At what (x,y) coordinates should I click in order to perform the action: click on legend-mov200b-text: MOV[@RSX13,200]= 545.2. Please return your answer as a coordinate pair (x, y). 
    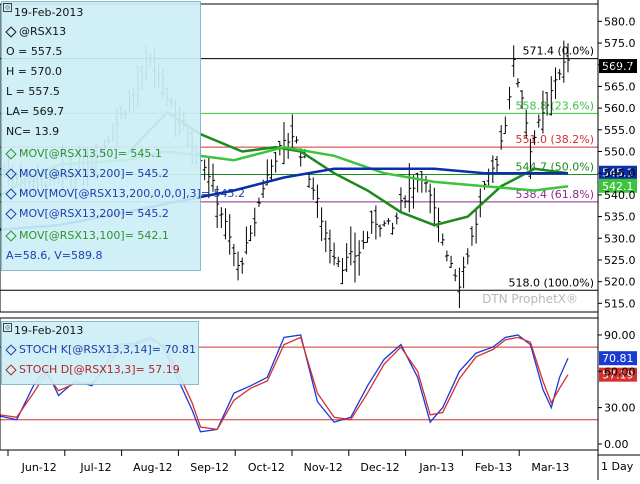
    Looking at the image, I should click on (94, 213).